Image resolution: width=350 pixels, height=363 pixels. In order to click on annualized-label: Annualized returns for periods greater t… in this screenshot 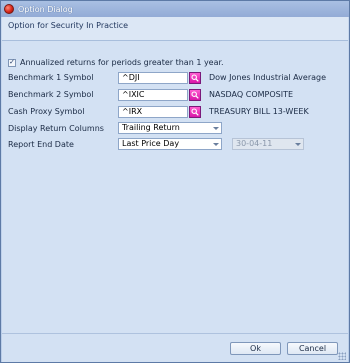, I will do `click(122, 62)`.